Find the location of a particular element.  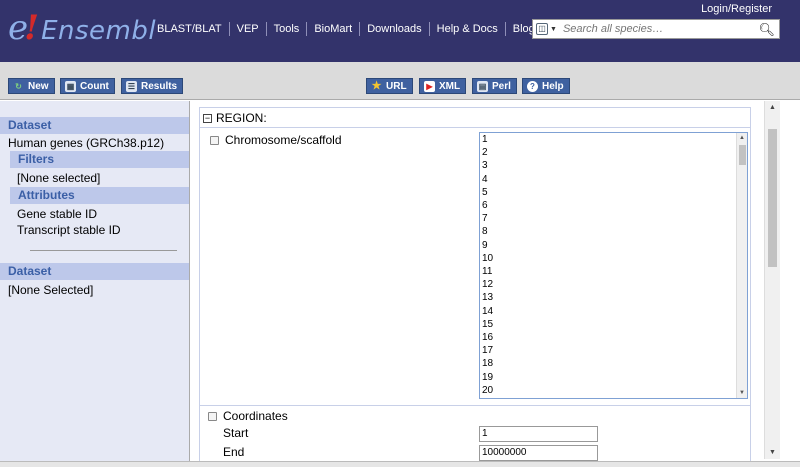

coordinates-checkbox is located at coordinates (212, 416).